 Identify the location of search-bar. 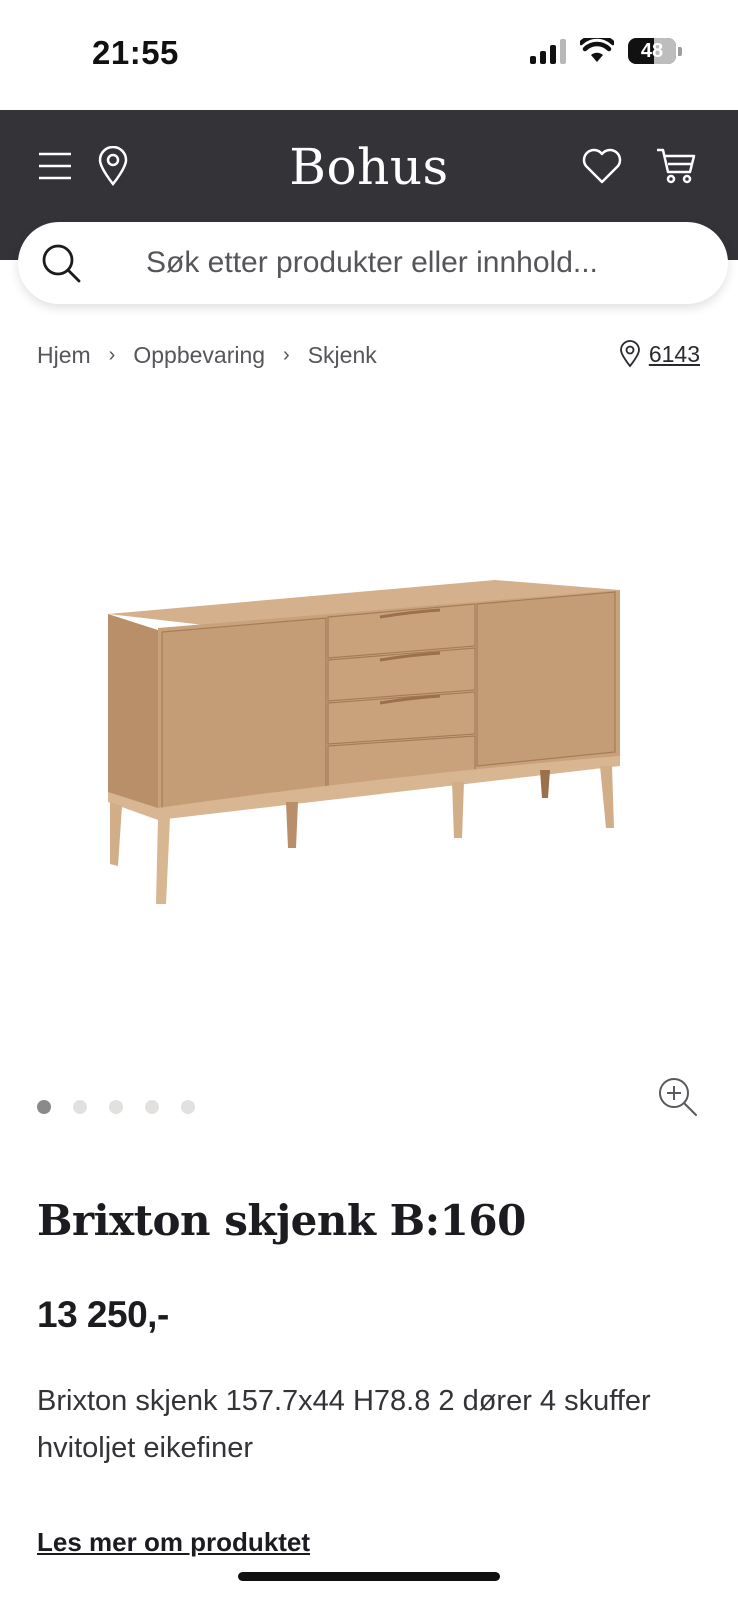
(373, 263).